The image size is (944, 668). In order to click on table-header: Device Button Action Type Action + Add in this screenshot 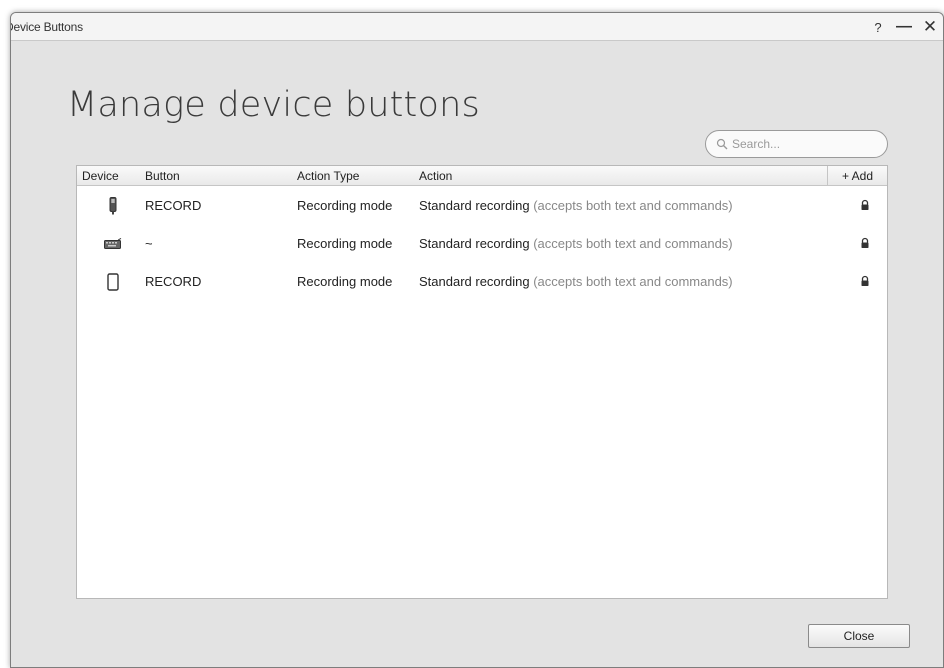, I will do `click(482, 176)`.